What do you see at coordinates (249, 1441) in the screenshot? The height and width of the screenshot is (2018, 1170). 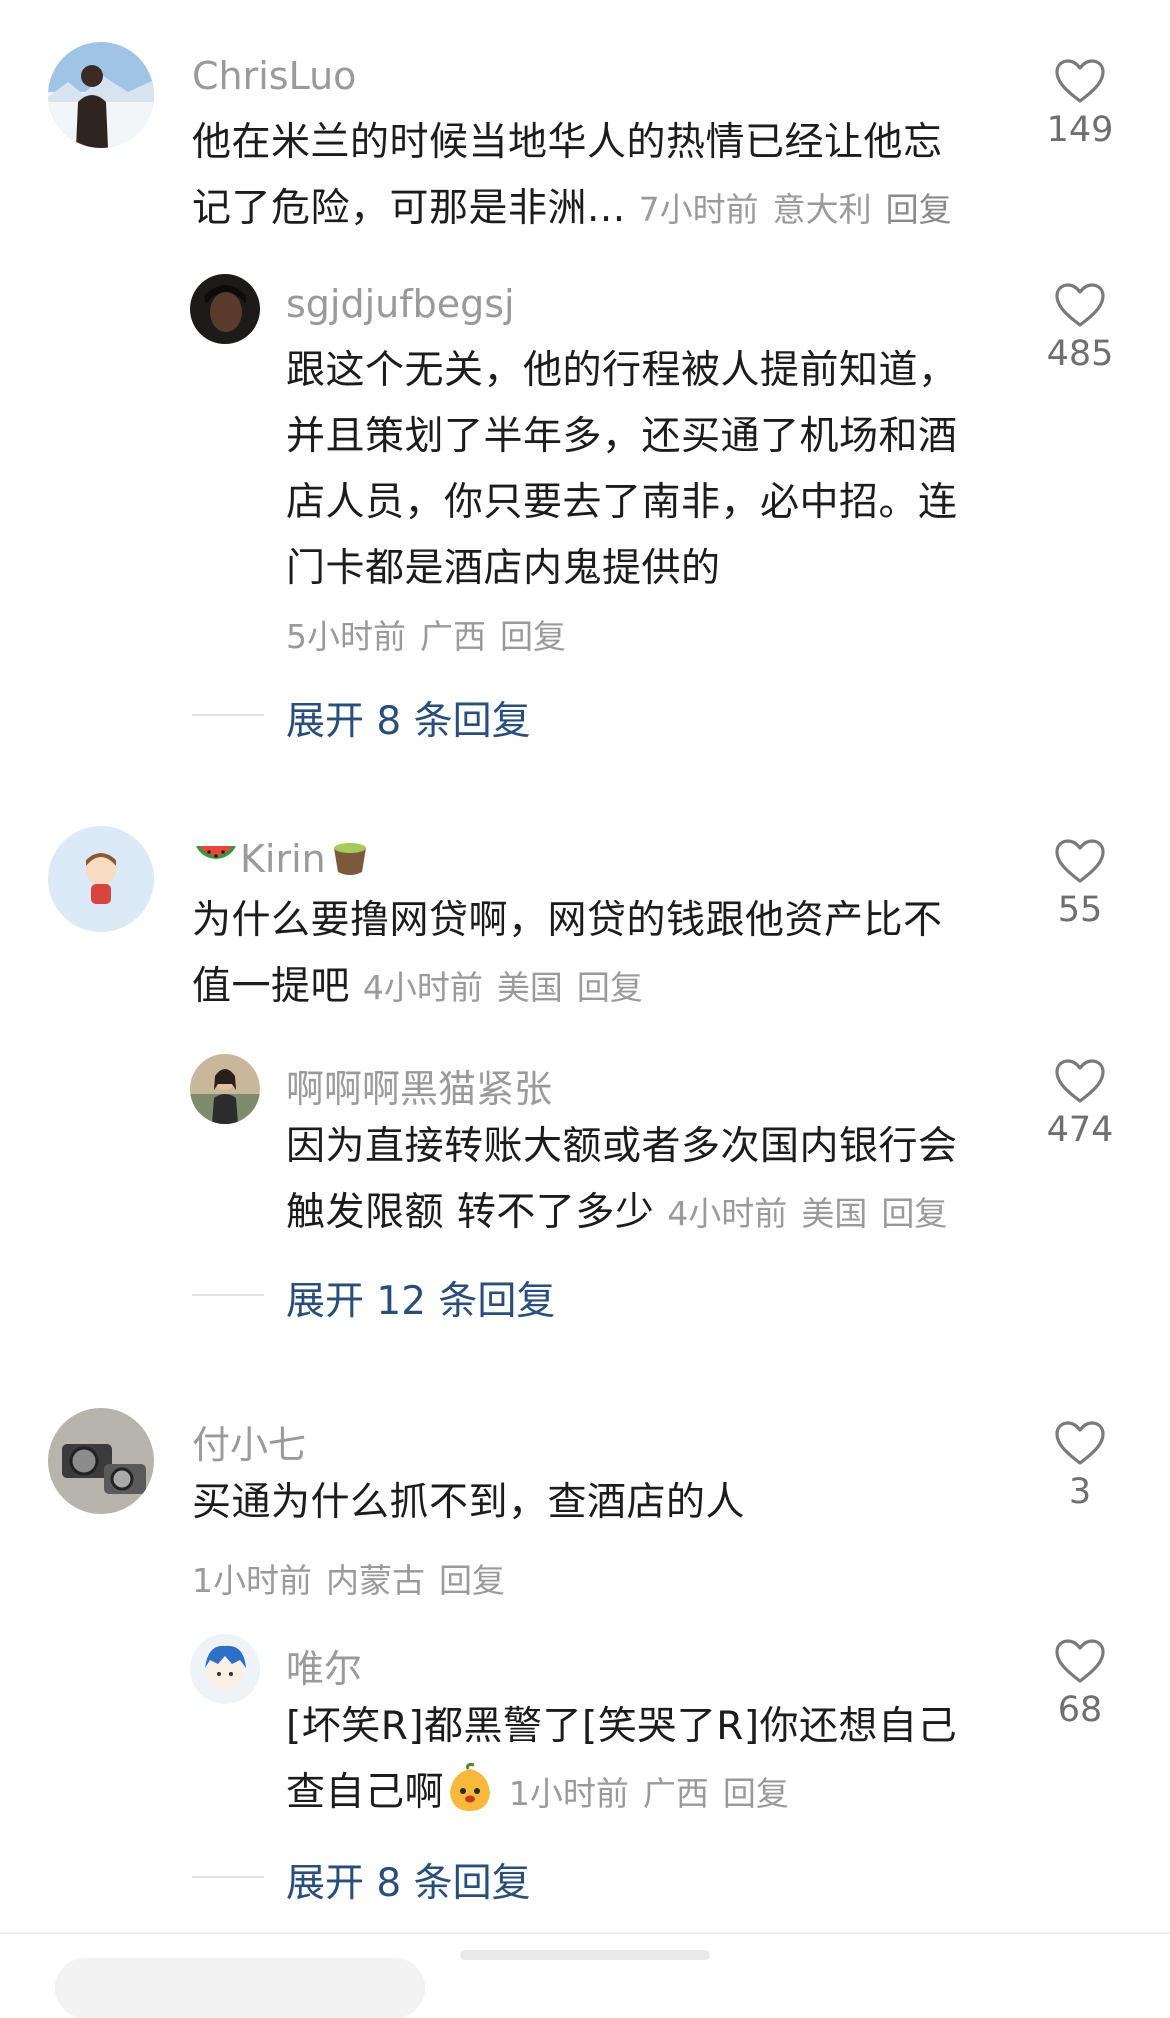 I see `username: 付小七` at bounding box center [249, 1441].